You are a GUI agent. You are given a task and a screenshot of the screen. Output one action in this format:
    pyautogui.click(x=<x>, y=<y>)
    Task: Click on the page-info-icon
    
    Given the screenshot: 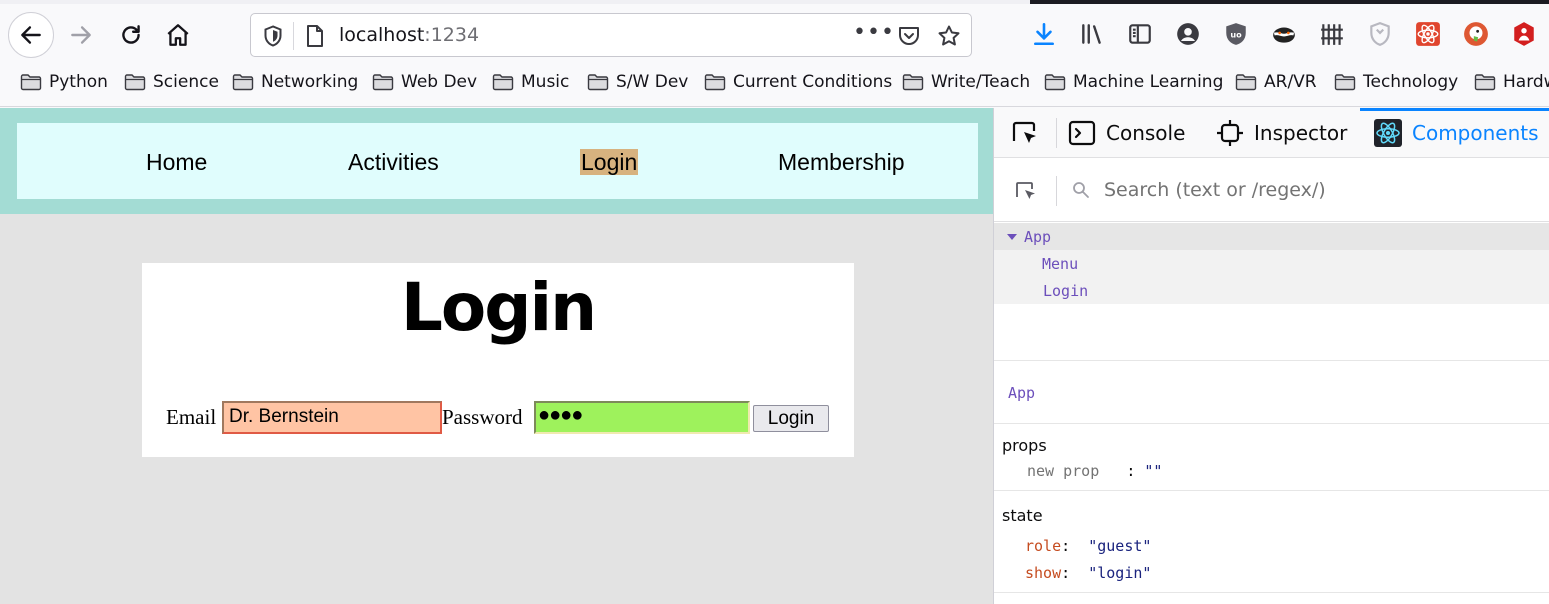 What is the action you would take?
    pyautogui.click(x=315, y=36)
    